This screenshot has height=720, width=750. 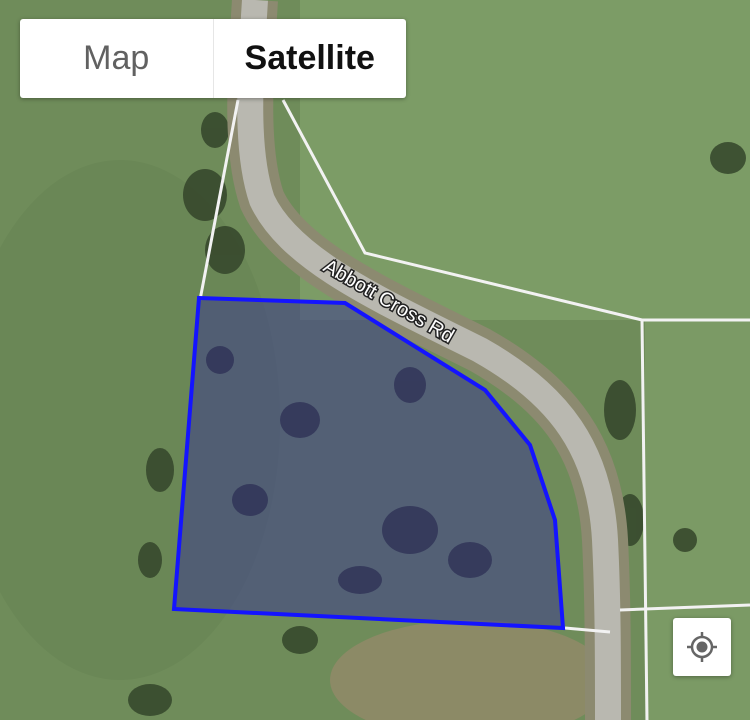 What do you see at coordinates (310, 58) in the screenshot?
I see `satellite-view-button: Satellite` at bounding box center [310, 58].